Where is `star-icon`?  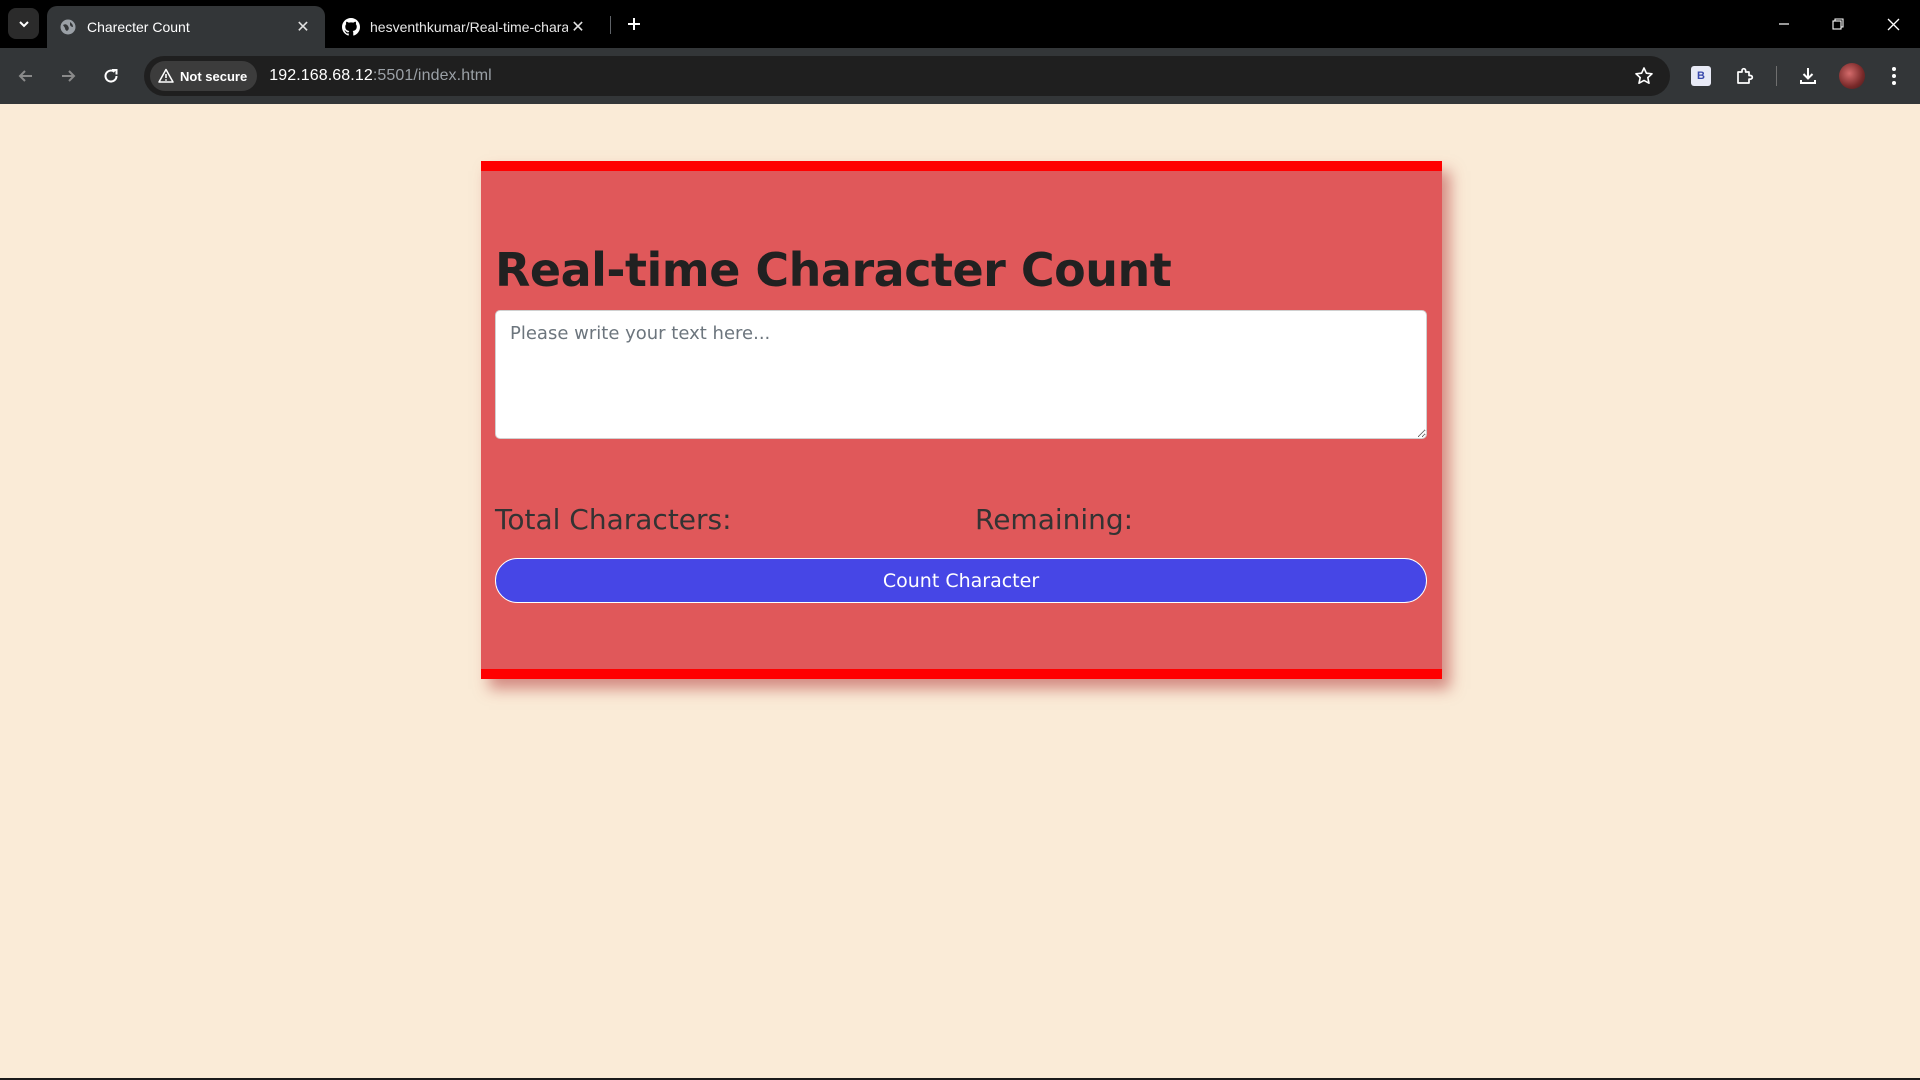 star-icon is located at coordinates (1644, 75).